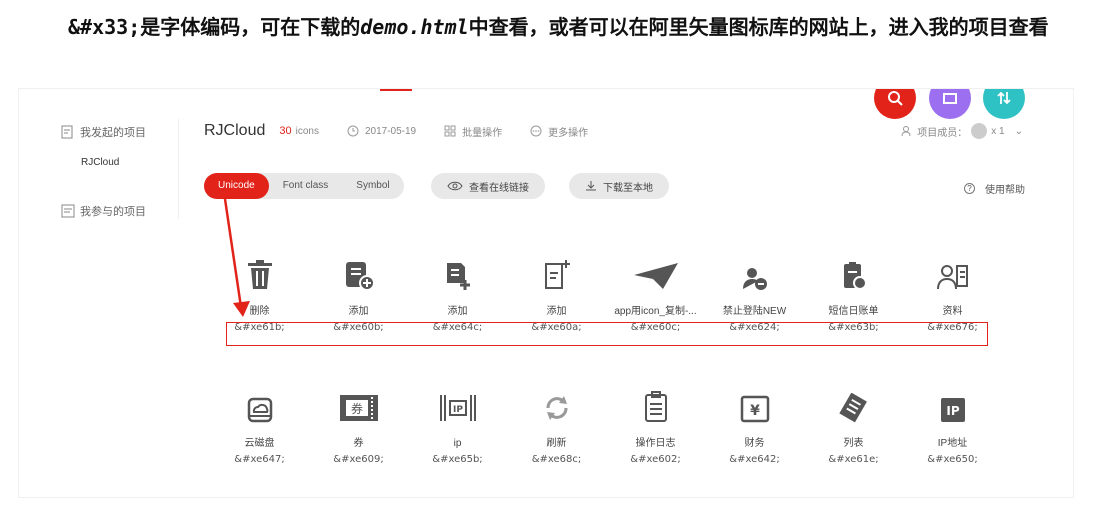  I want to click on sidebar-item-joined-projects: 我参与的项目, so click(103, 211).